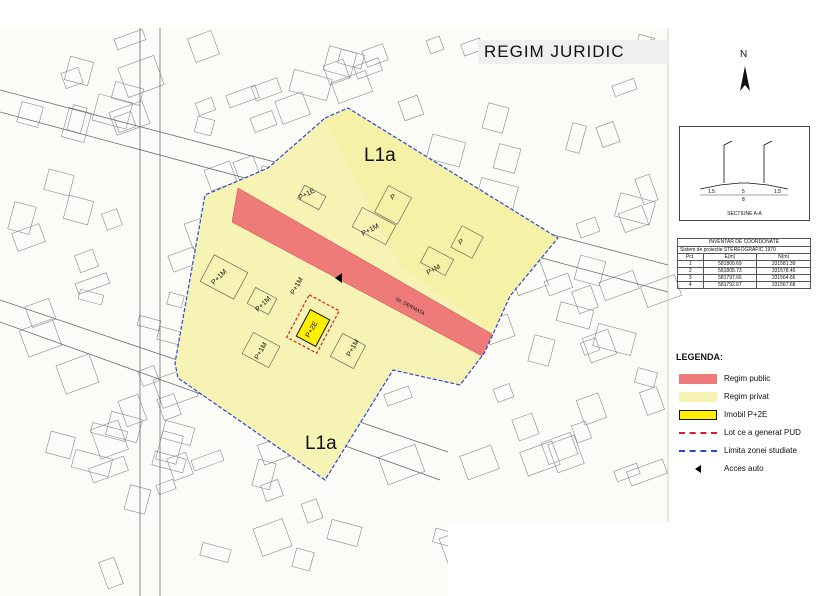 This screenshot has height=596, width=827. Describe the element at coordinates (690, 285) in the screenshot. I see `table-cell: 4` at that location.